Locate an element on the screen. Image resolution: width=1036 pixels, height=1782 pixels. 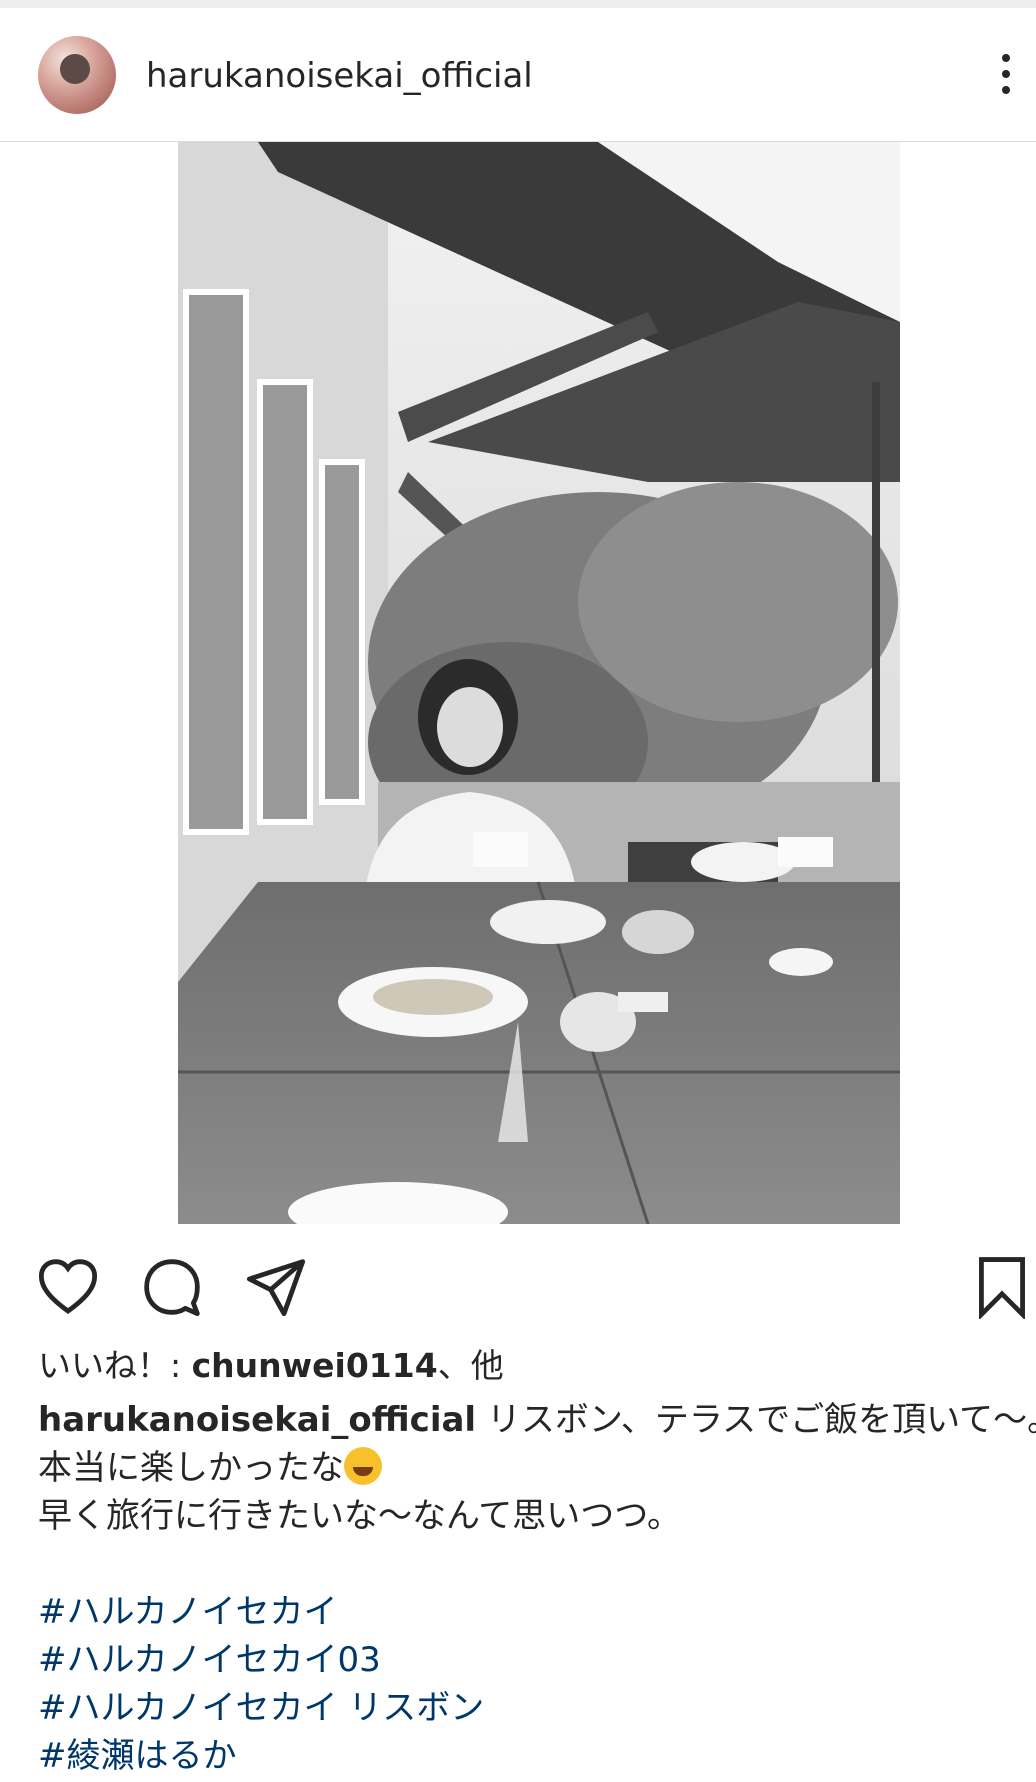
hashtag-link: #綾瀬はるか is located at coordinates (533, 1756).